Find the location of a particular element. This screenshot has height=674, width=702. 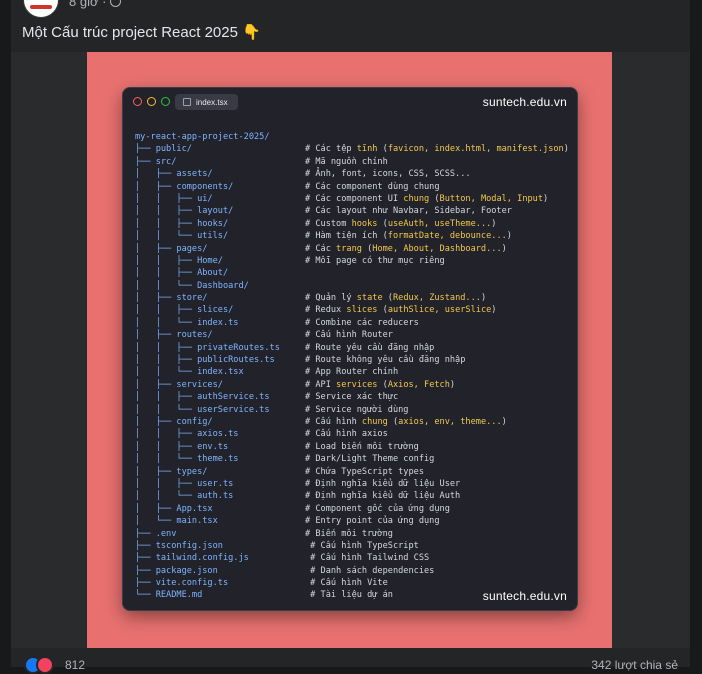

tree-line: │ ├── types/ # Chứa TypeScript types is located at coordinates (279, 472).